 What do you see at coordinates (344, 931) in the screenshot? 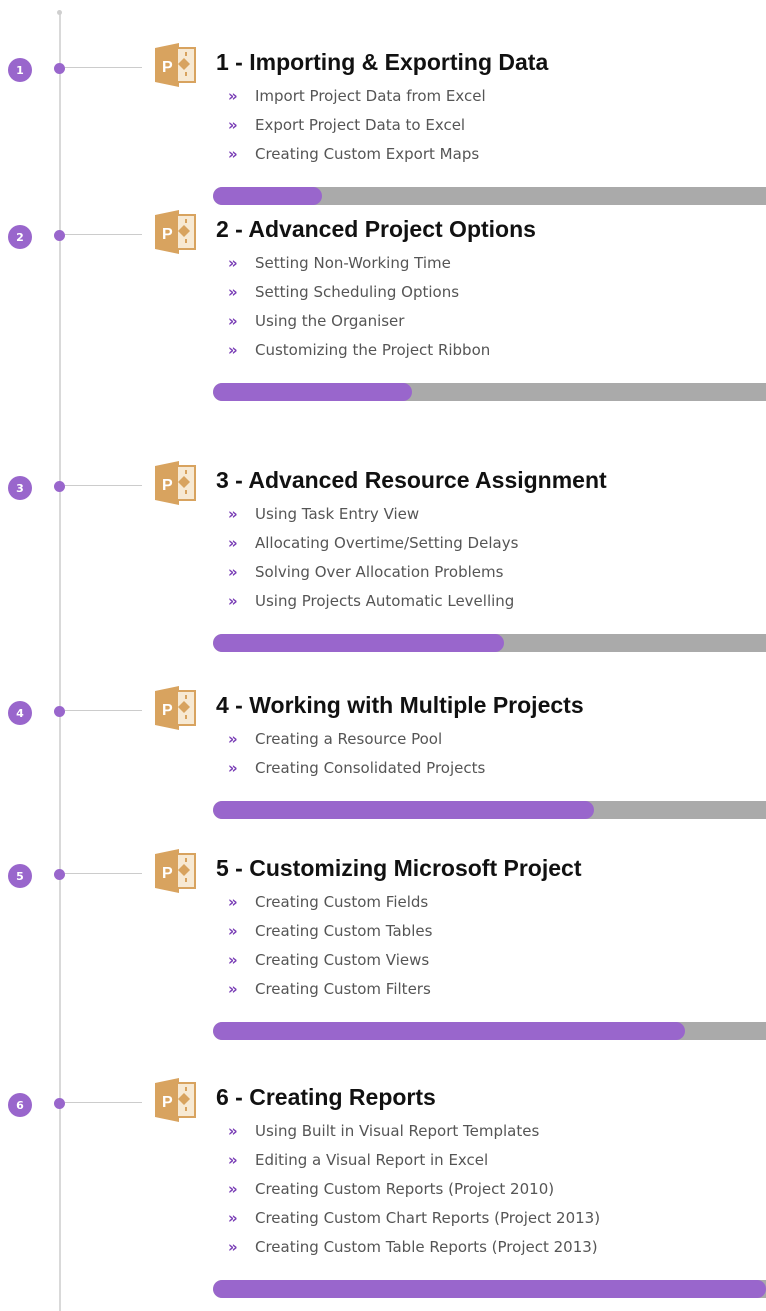
I see `lesson-label: Creating Custom Tables` at bounding box center [344, 931].